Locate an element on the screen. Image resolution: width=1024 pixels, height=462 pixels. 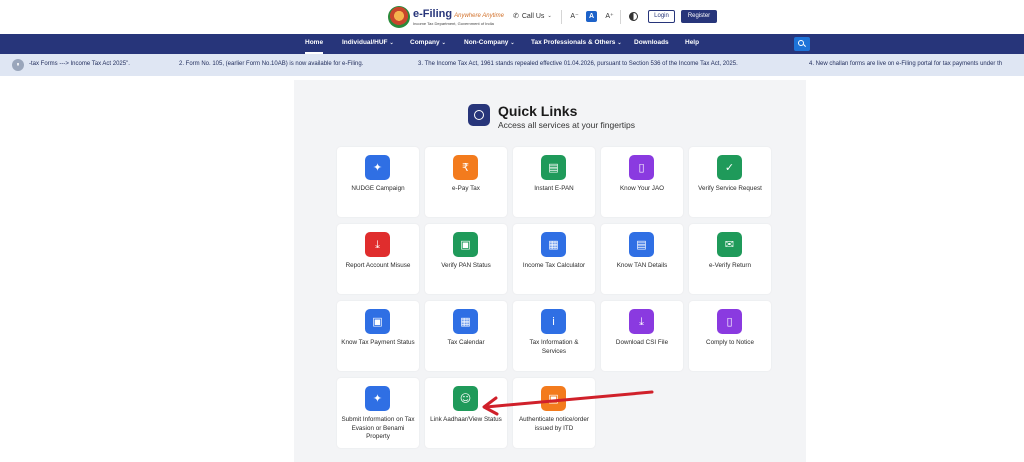
national-emblem-icon is located at coordinates (399, 17).